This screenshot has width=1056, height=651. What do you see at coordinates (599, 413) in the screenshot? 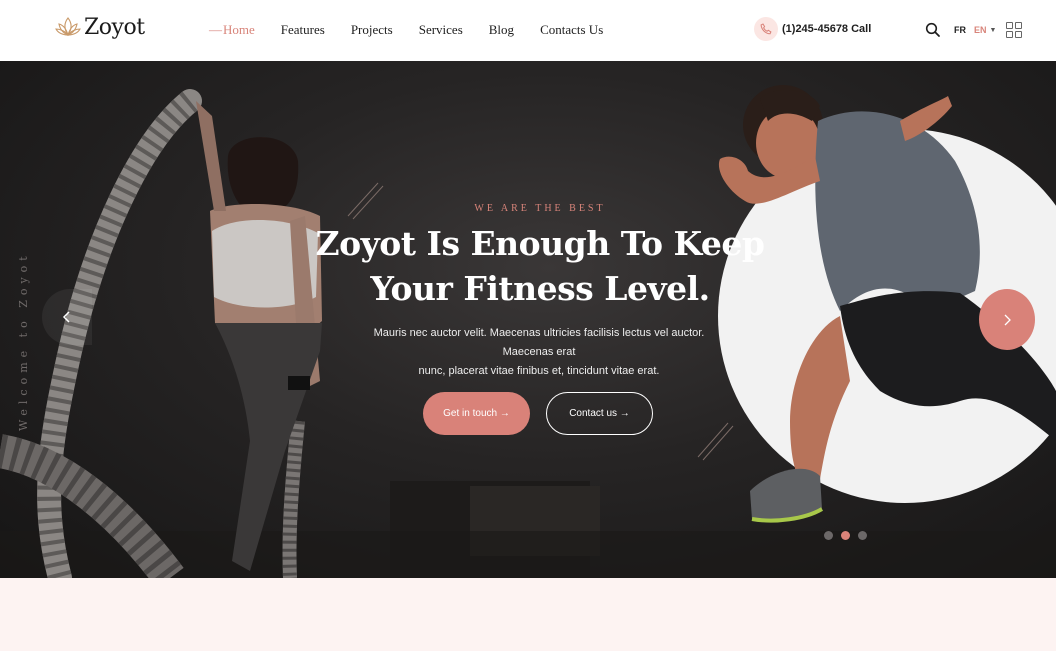
I see `contact-us-button: Contact us →` at bounding box center [599, 413].